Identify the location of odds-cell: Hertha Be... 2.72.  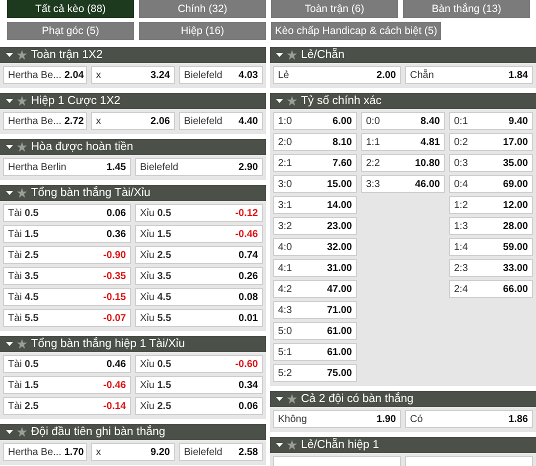
(45, 121).